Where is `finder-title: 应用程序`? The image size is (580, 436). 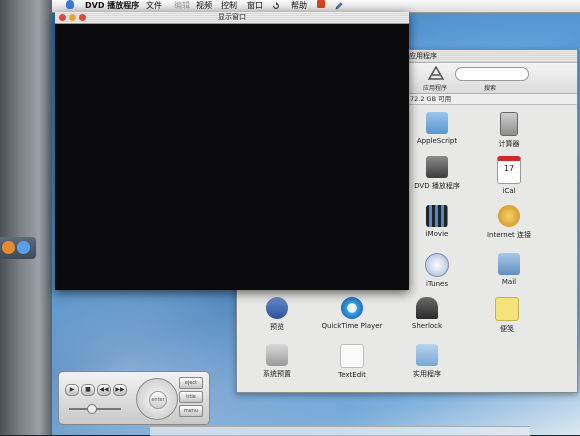 finder-title: 应用程序 is located at coordinates (423, 56).